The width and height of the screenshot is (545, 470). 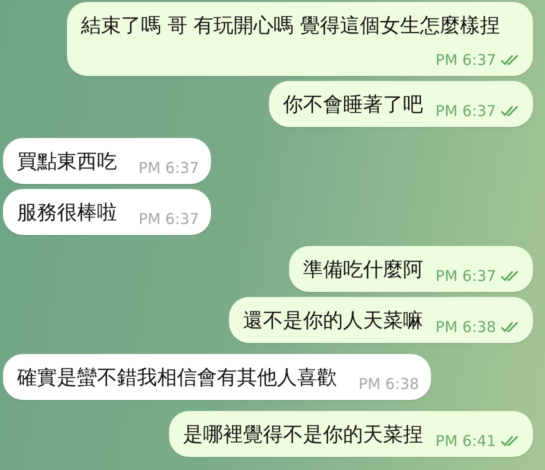 What do you see at coordinates (67, 161) in the screenshot?
I see `message-text: 買點東西吃` at bounding box center [67, 161].